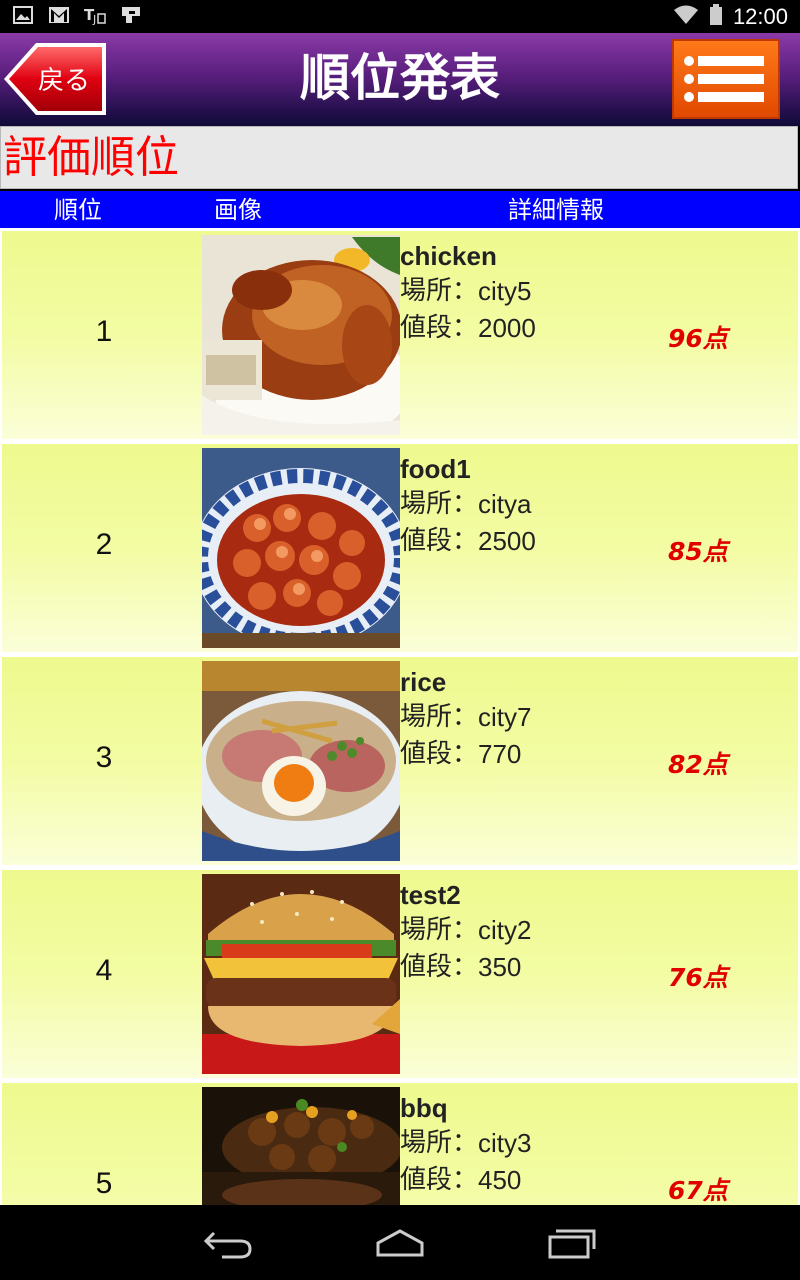 This screenshot has width=800, height=1280. Describe the element at coordinates (104, 331) in the screenshot. I see `rank-number: 1` at that location.